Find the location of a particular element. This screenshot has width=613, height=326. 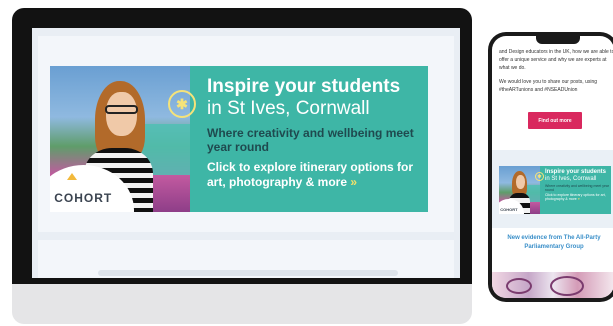

find-out-more-button: Find out more is located at coordinates (555, 120).